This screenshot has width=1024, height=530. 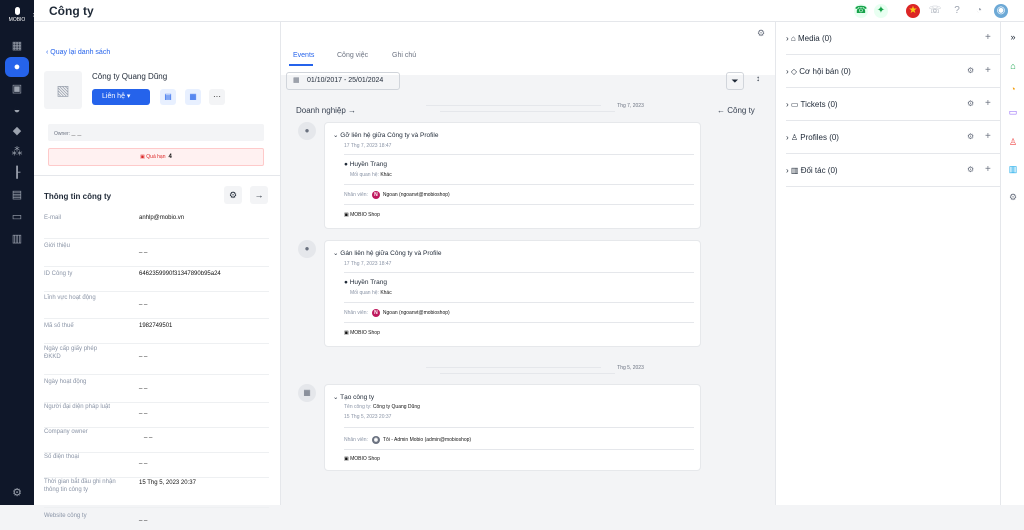 I want to click on add-opportunity-button: +, so click(x=988, y=70).